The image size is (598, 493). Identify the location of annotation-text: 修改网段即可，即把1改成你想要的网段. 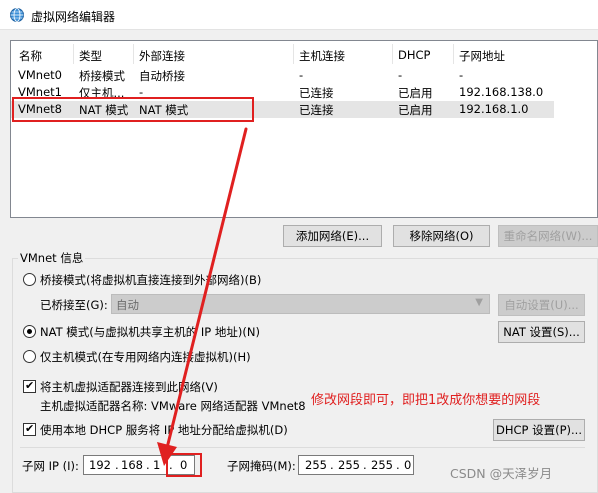
(426, 400).